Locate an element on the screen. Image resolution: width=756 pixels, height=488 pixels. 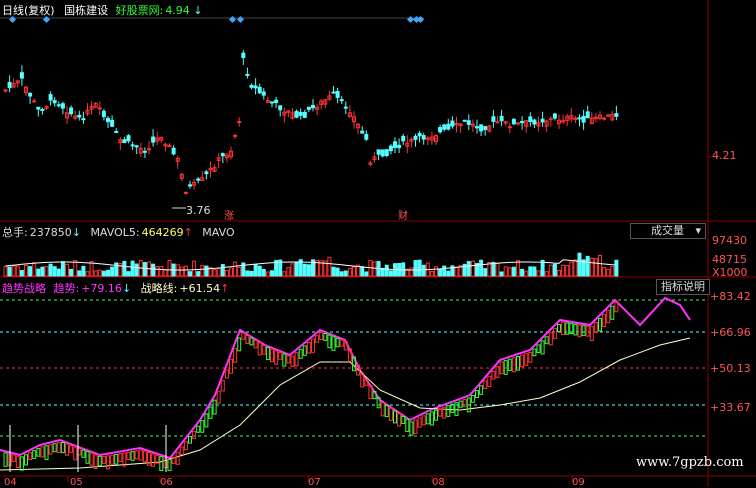
indicator-selector: 成交量 ▾ is located at coordinates (668, 231).